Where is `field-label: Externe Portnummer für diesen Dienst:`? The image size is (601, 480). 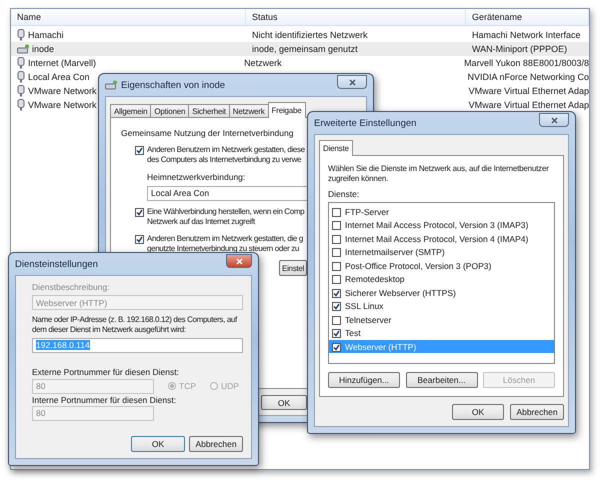 field-label: Externe Portnummer für diesen Dienst: is located at coordinates (106, 372).